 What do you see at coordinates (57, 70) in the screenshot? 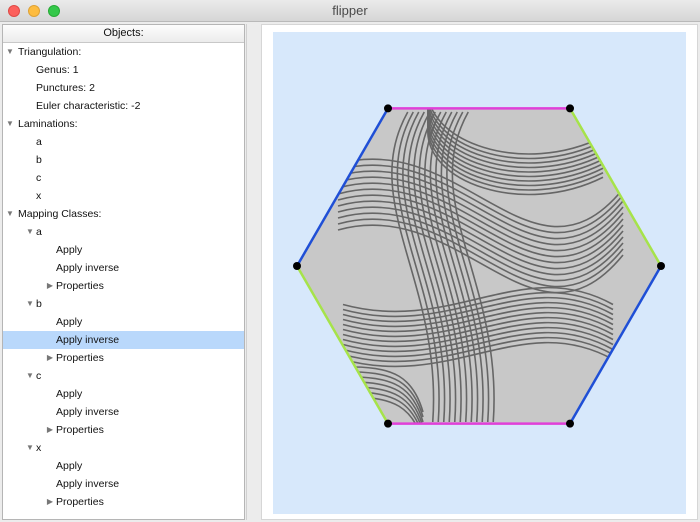
I see `tree-row-label: Genus: 1` at bounding box center [57, 70].